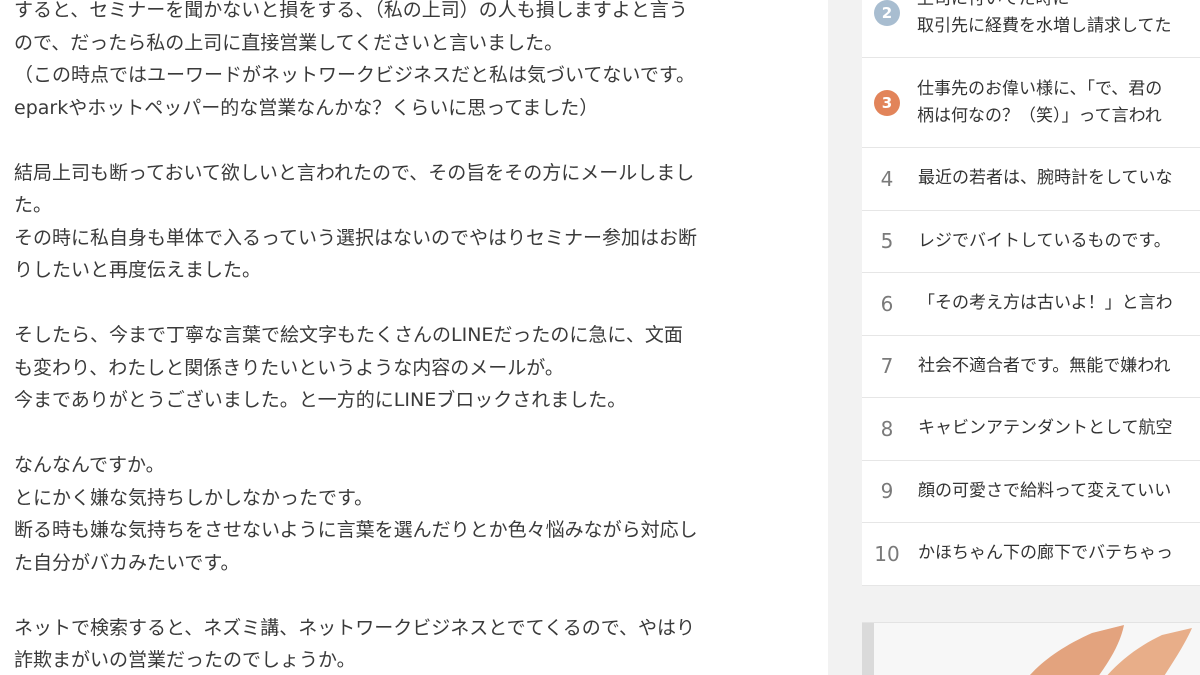 This screenshot has height=675, width=1200. I want to click on article-line: すると、セミナーを聞かないと損をする、（私の上司）の人も損しますよと言う, so click(351, 10).